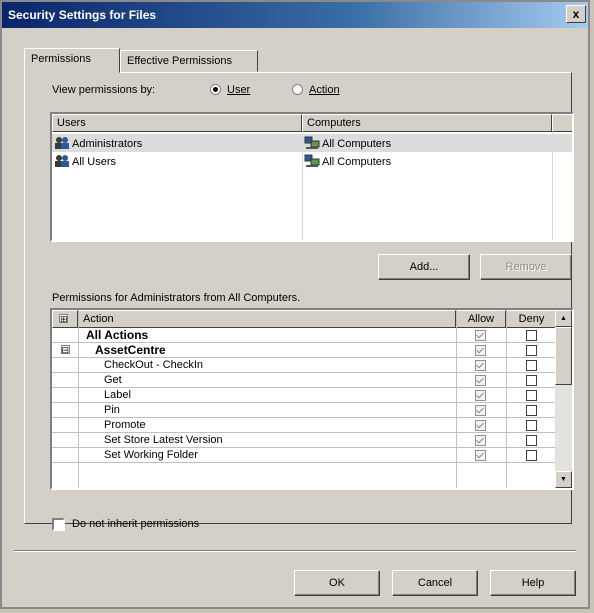 This screenshot has height=613, width=594. What do you see at coordinates (563, 318) in the screenshot?
I see `scroll-up-button: ▲` at bounding box center [563, 318].